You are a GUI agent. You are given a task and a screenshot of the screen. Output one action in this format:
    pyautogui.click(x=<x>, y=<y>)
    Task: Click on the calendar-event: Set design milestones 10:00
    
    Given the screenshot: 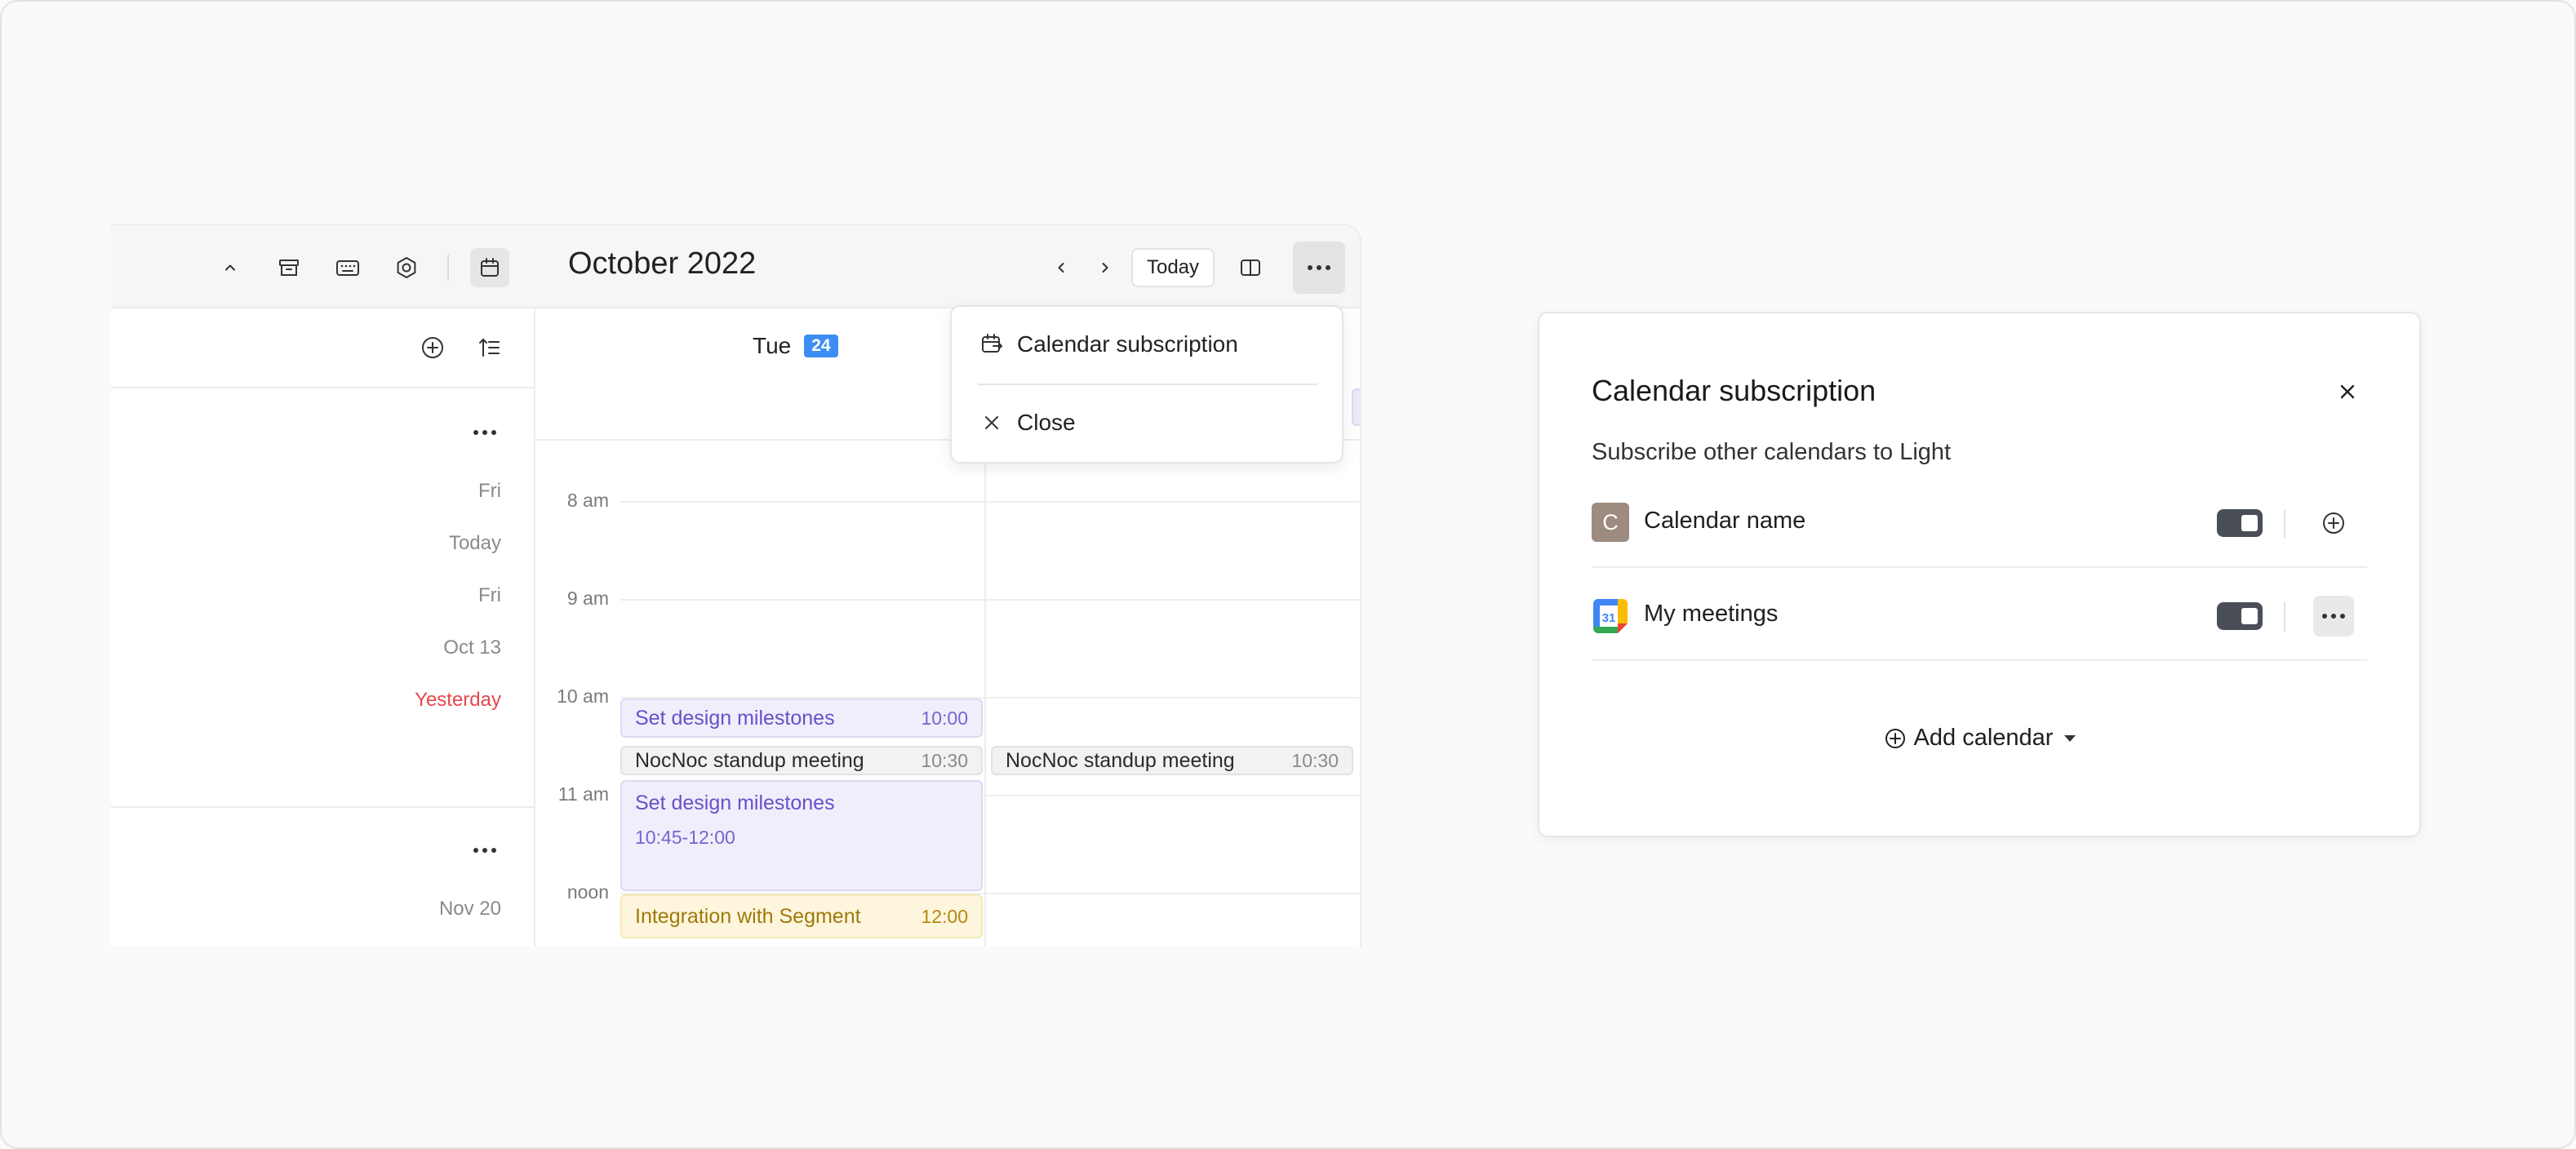 What is the action you would take?
    pyautogui.click(x=801, y=718)
    